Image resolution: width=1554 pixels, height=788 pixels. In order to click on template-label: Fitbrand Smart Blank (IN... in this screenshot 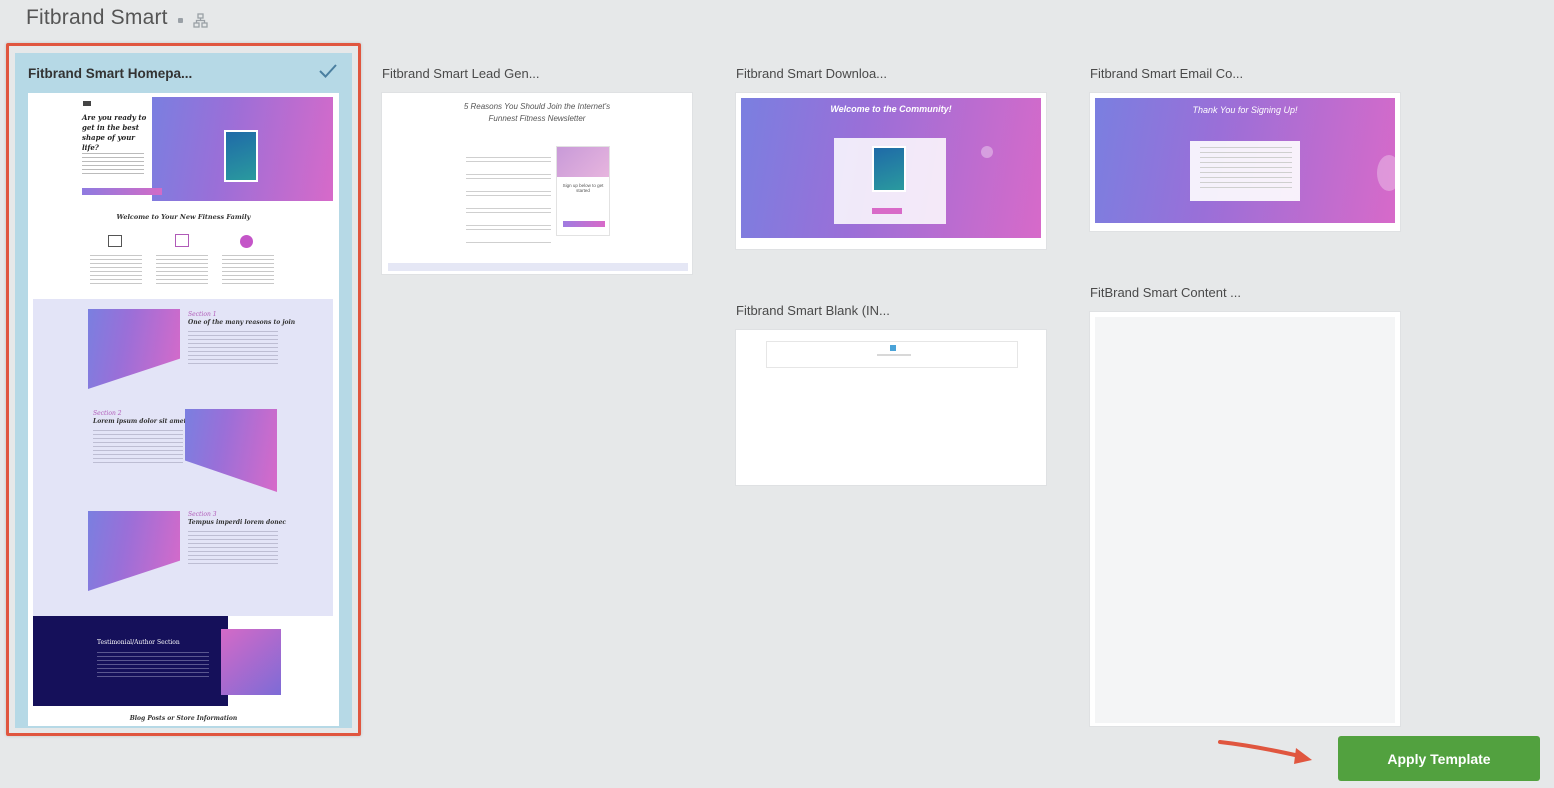, I will do `click(813, 310)`.